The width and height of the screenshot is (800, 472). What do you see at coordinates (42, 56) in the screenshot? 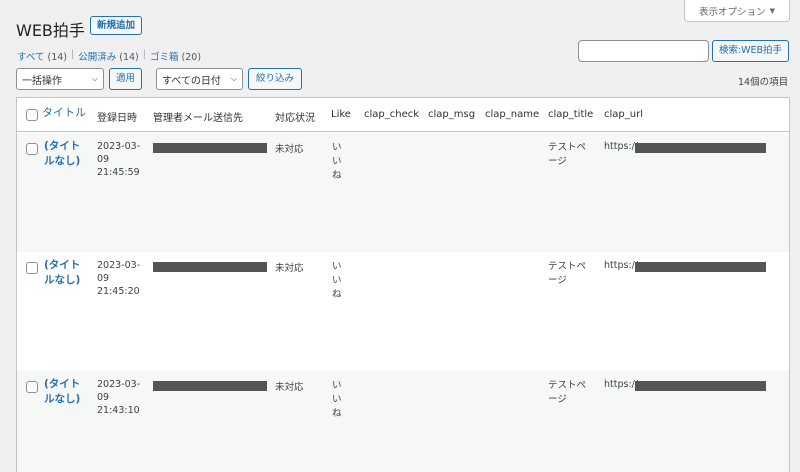
I see `view-all-link: すべて (14)` at bounding box center [42, 56].